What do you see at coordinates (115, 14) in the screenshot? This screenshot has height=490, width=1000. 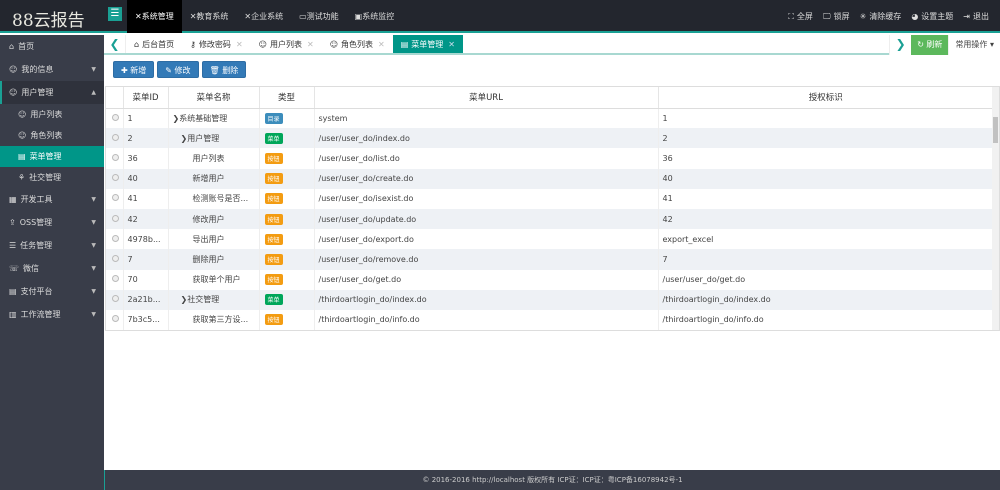 I see `menu-toggle-icon: ☰` at bounding box center [115, 14].